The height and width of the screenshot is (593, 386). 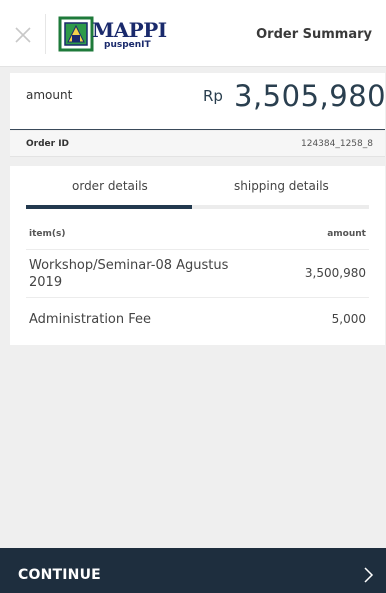 I want to click on column-header-items: item(s), so click(x=47, y=234).